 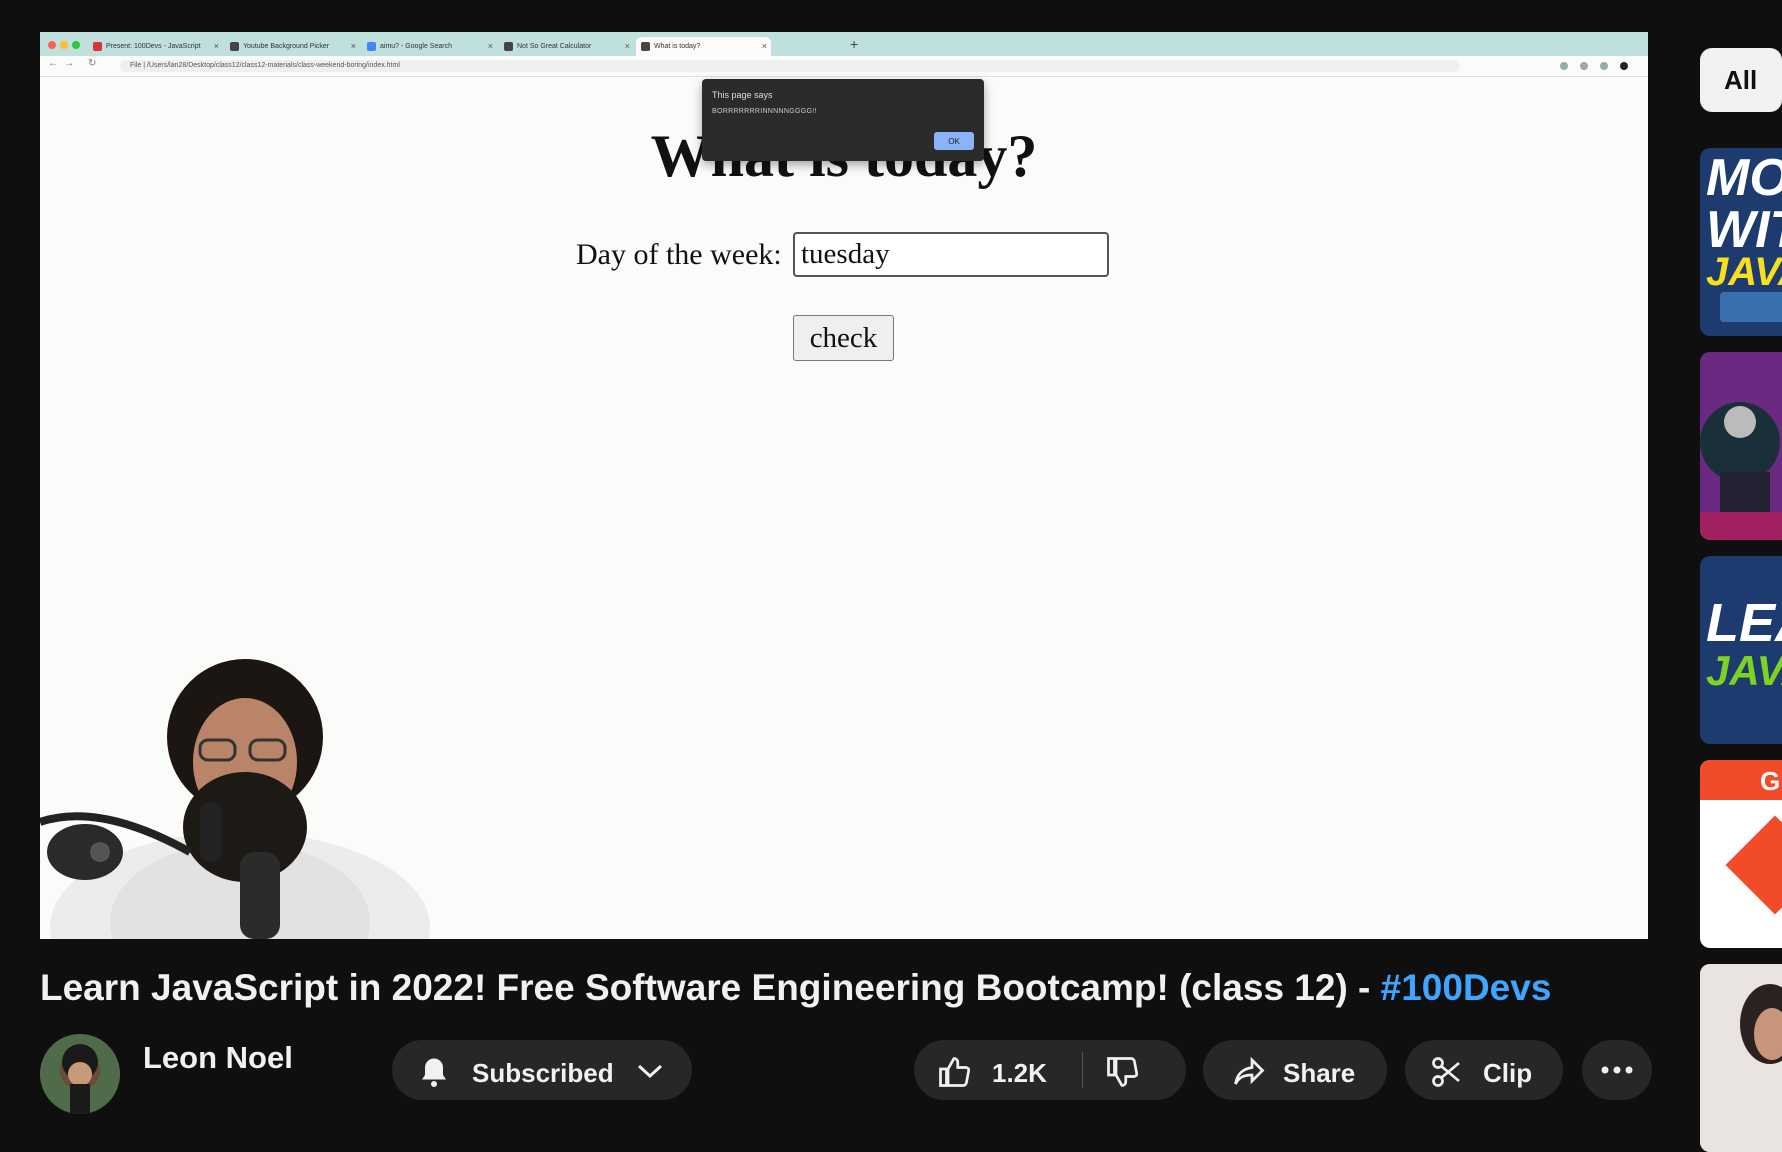 I want to click on browser-tab-active: What is today? ×, so click(x=703, y=46).